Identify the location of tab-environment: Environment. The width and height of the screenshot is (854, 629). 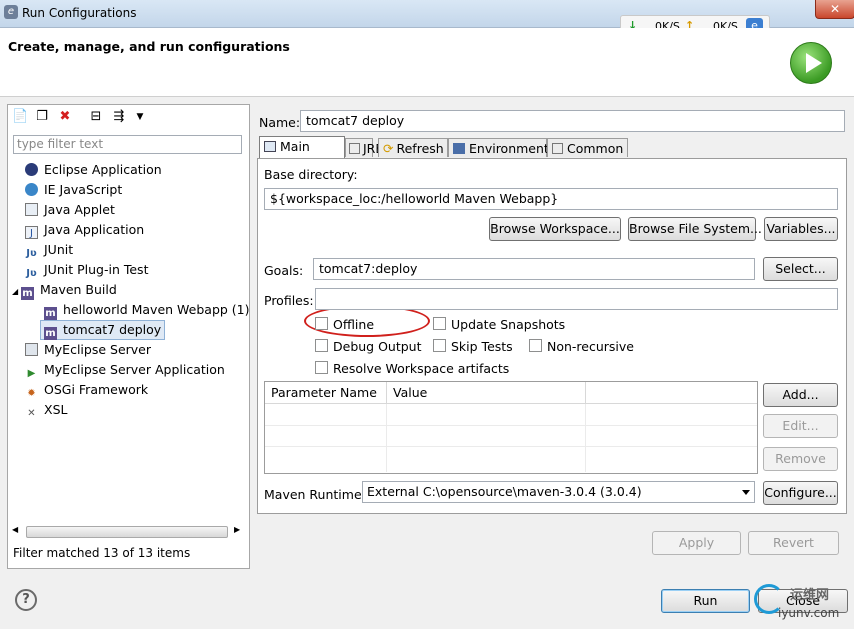
(498, 147).